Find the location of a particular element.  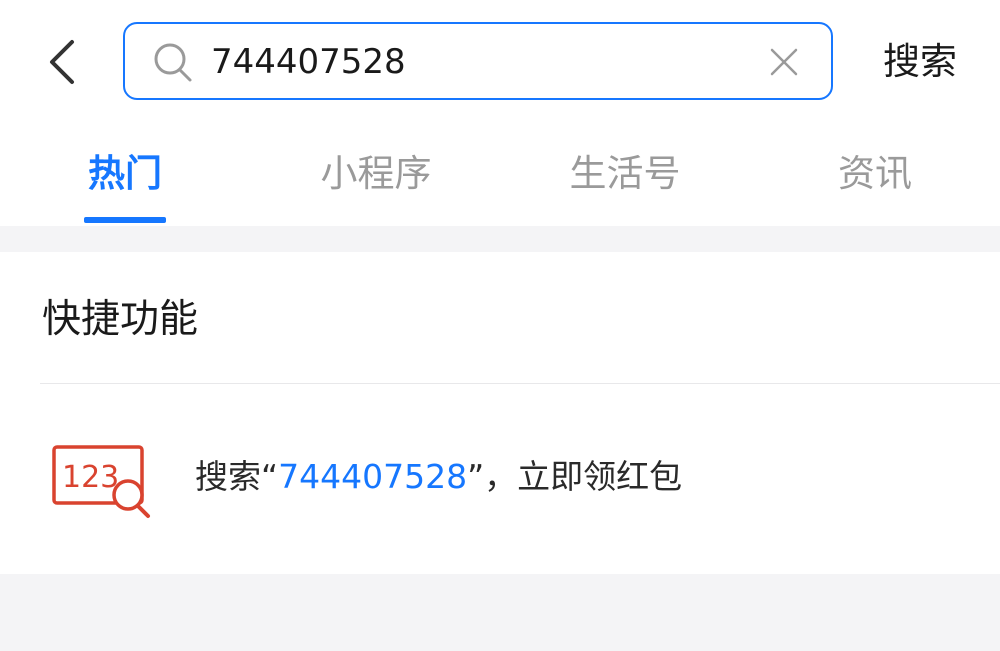

quick-item-label: 搜索“744407528”，立即领红包 is located at coordinates (438, 477).